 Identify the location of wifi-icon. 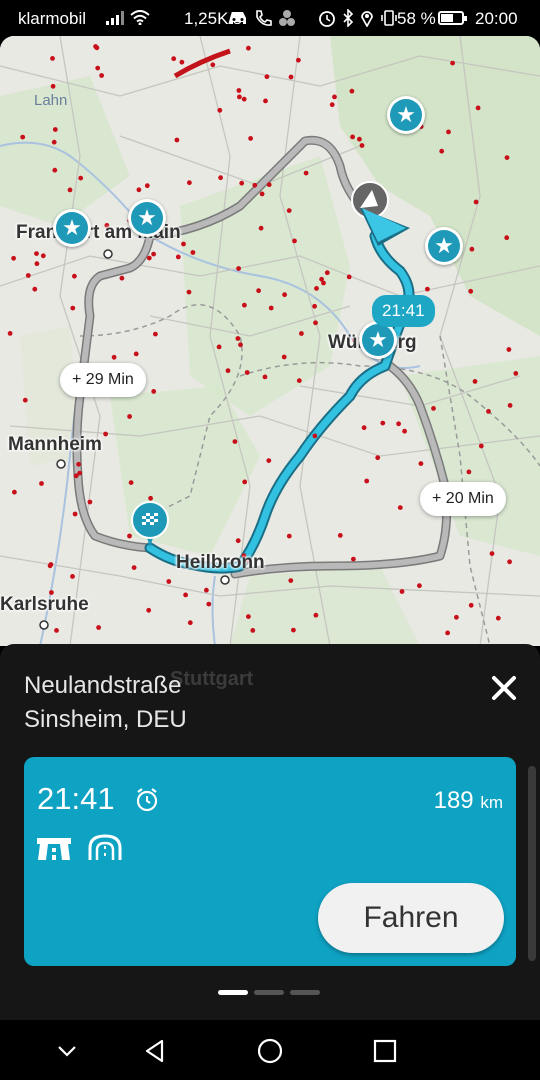
(140, 17).